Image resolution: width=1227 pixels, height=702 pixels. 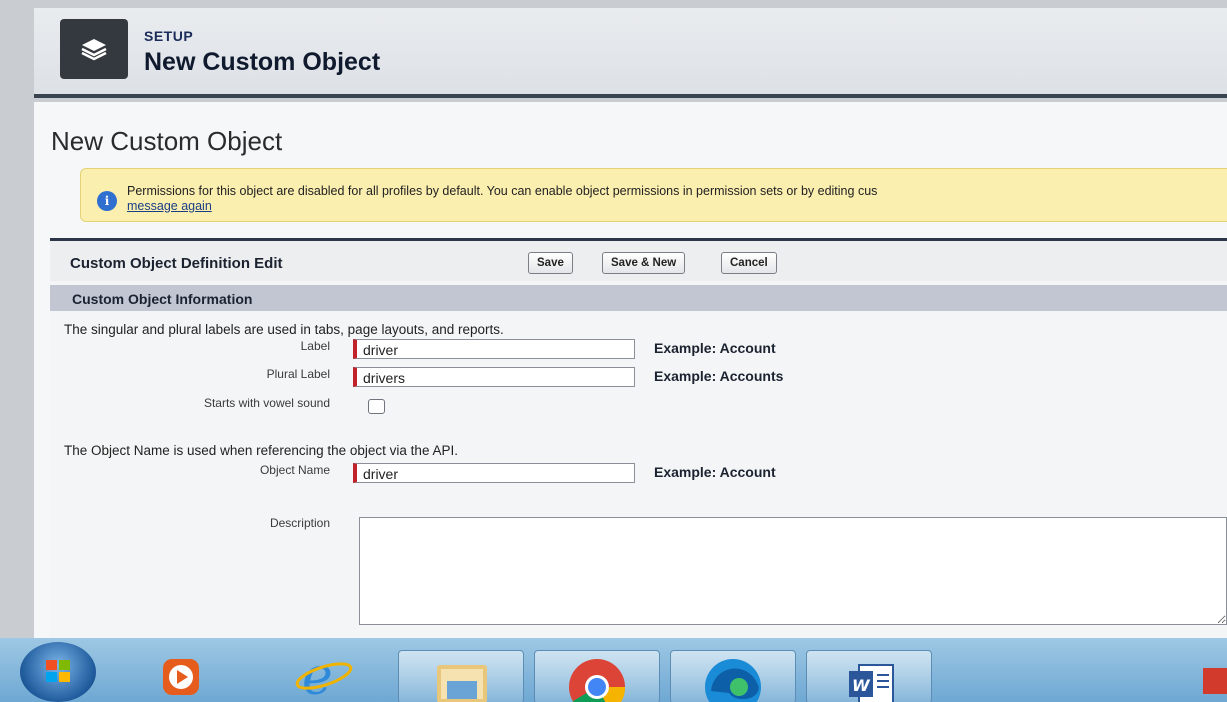 What do you see at coordinates (638, 298) in the screenshot?
I see `section-header: Custom Object Information` at bounding box center [638, 298].